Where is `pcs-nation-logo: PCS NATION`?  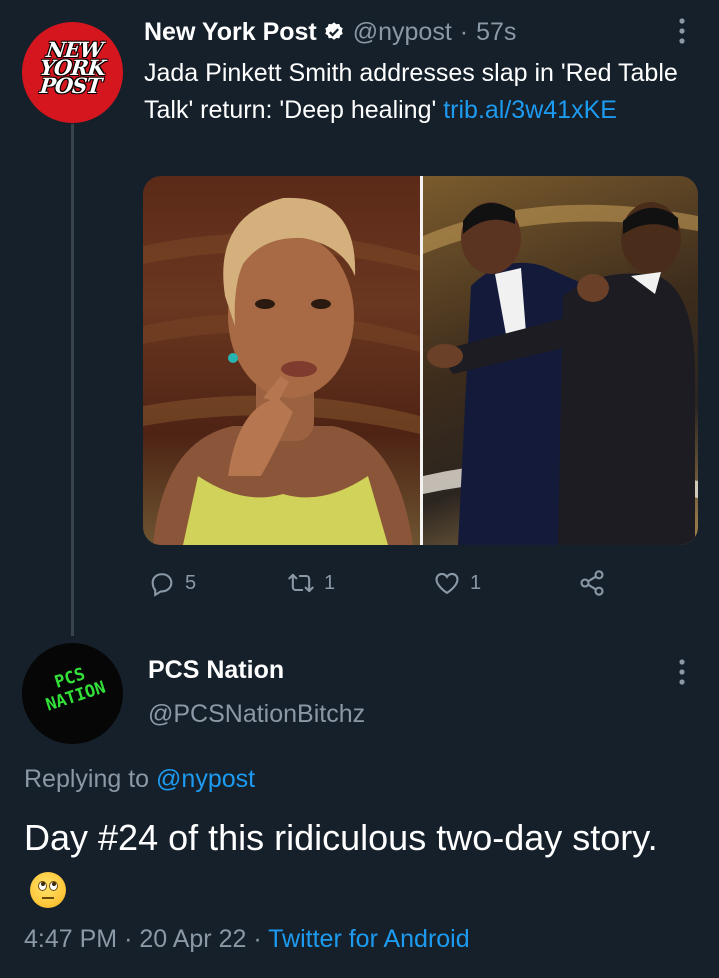 pcs-nation-logo: PCS NATION is located at coordinates (76, 690).